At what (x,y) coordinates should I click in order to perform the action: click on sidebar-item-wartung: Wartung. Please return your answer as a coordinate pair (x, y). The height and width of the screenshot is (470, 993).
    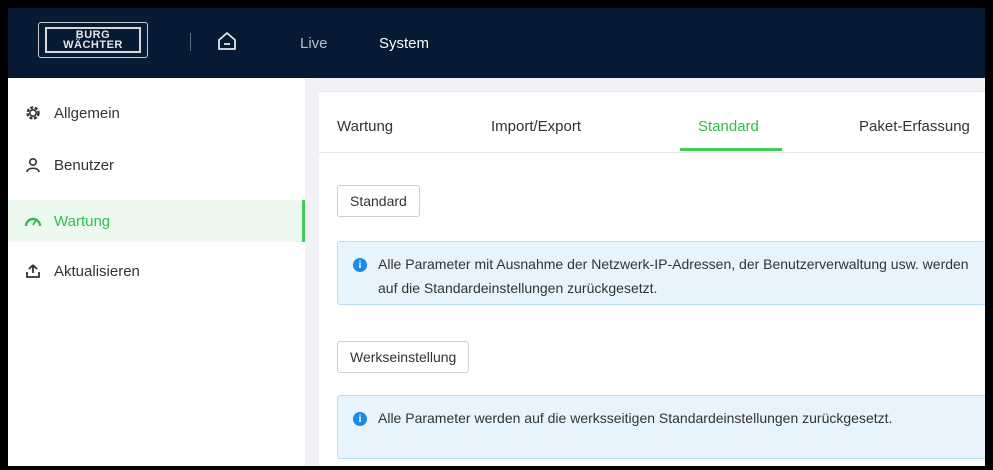
    Looking at the image, I should click on (156, 221).